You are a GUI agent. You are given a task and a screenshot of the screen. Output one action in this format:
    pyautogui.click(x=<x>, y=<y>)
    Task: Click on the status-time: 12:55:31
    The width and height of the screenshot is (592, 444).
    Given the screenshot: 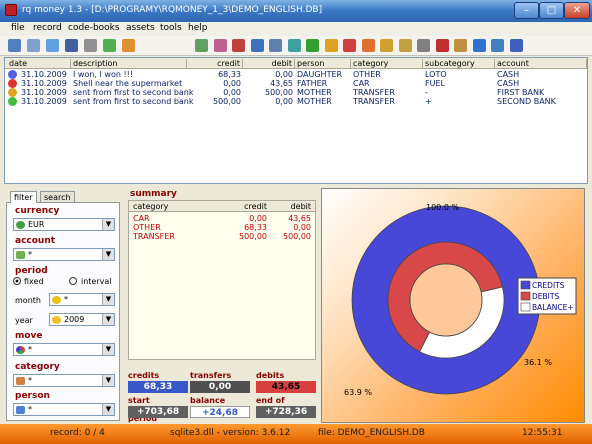 What is the action you would take?
    pyautogui.click(x=542, y=433)
    